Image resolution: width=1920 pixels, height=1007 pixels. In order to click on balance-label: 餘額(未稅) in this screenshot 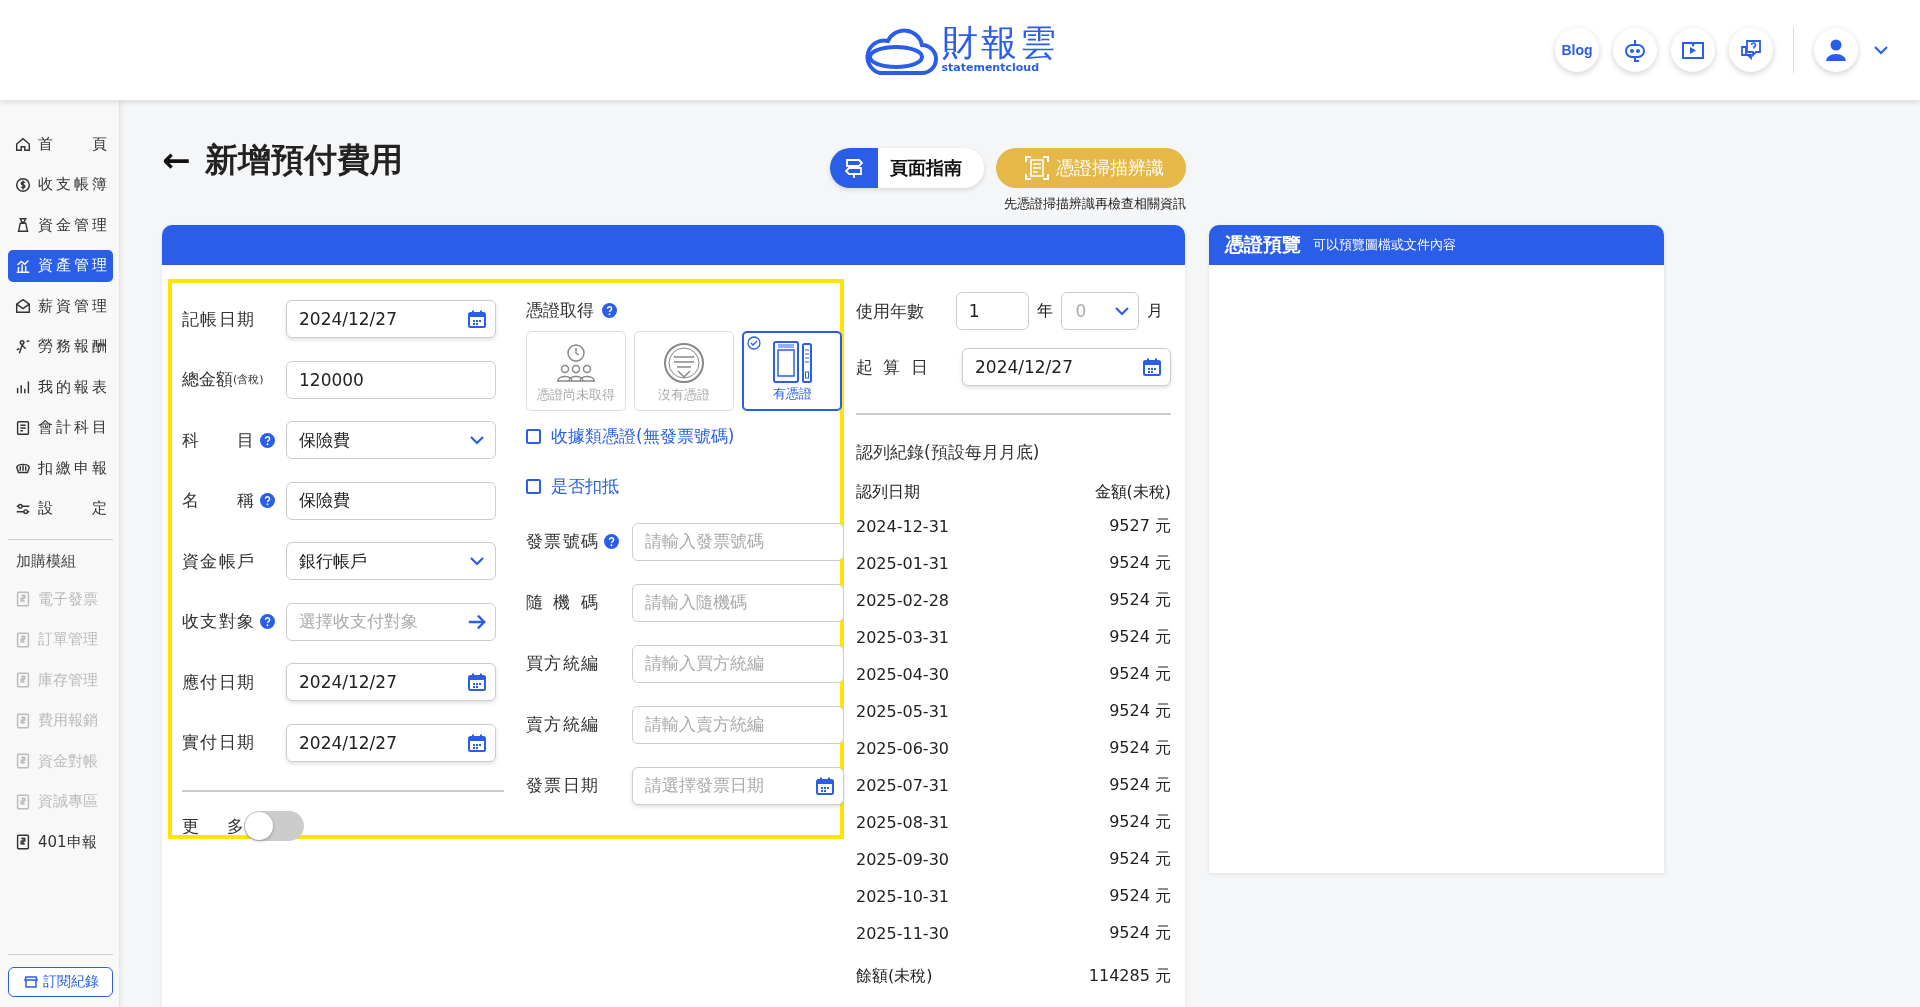, I will do `click(894, 976)`.